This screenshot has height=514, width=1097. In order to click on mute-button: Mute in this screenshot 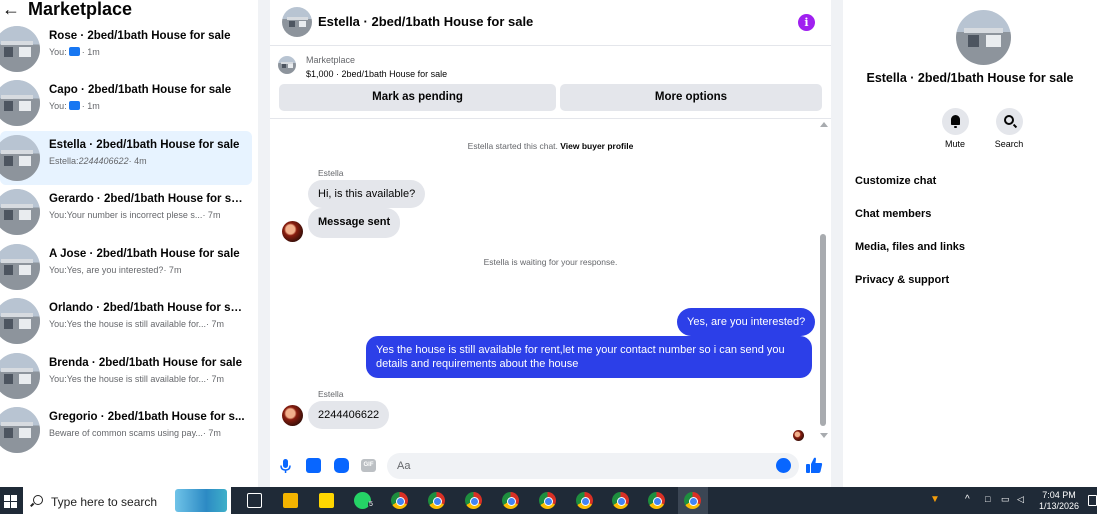, I will do `click(955, 128)`.